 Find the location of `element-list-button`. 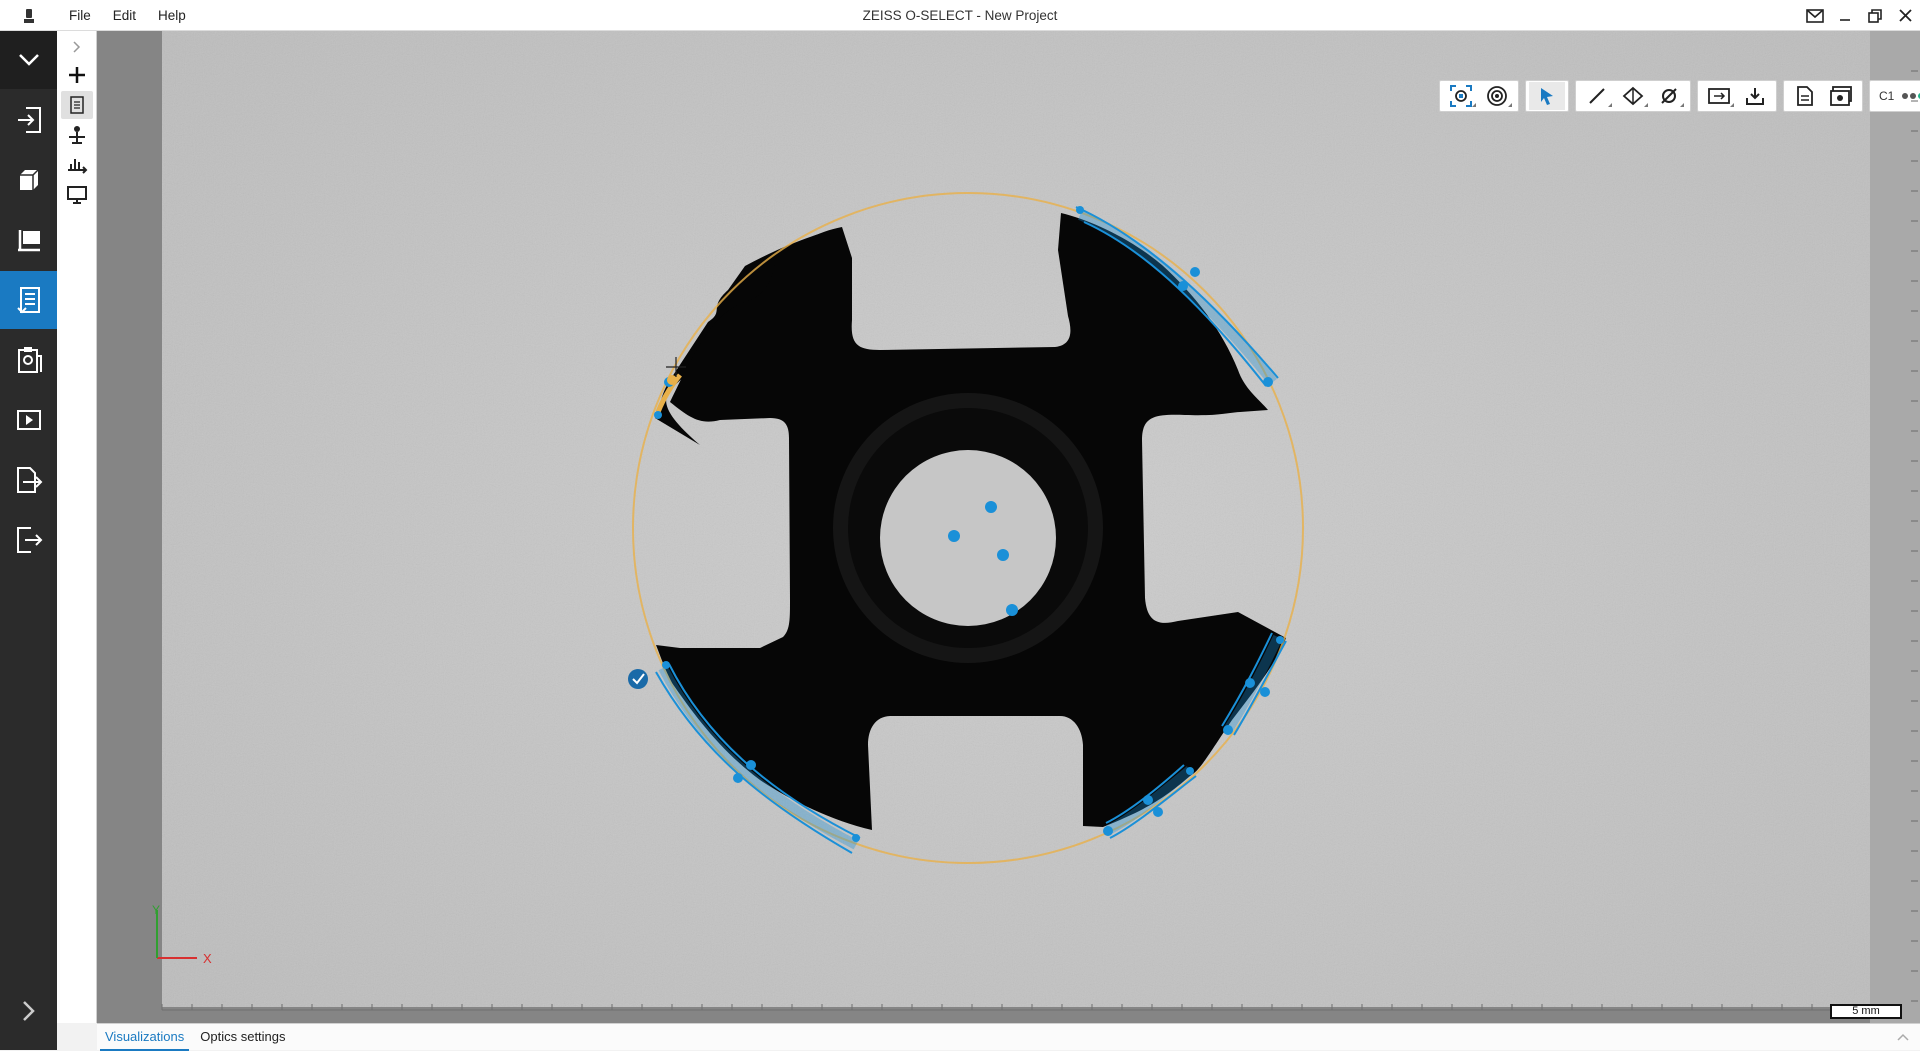

element-list-button is located at coordinates (77, 105).